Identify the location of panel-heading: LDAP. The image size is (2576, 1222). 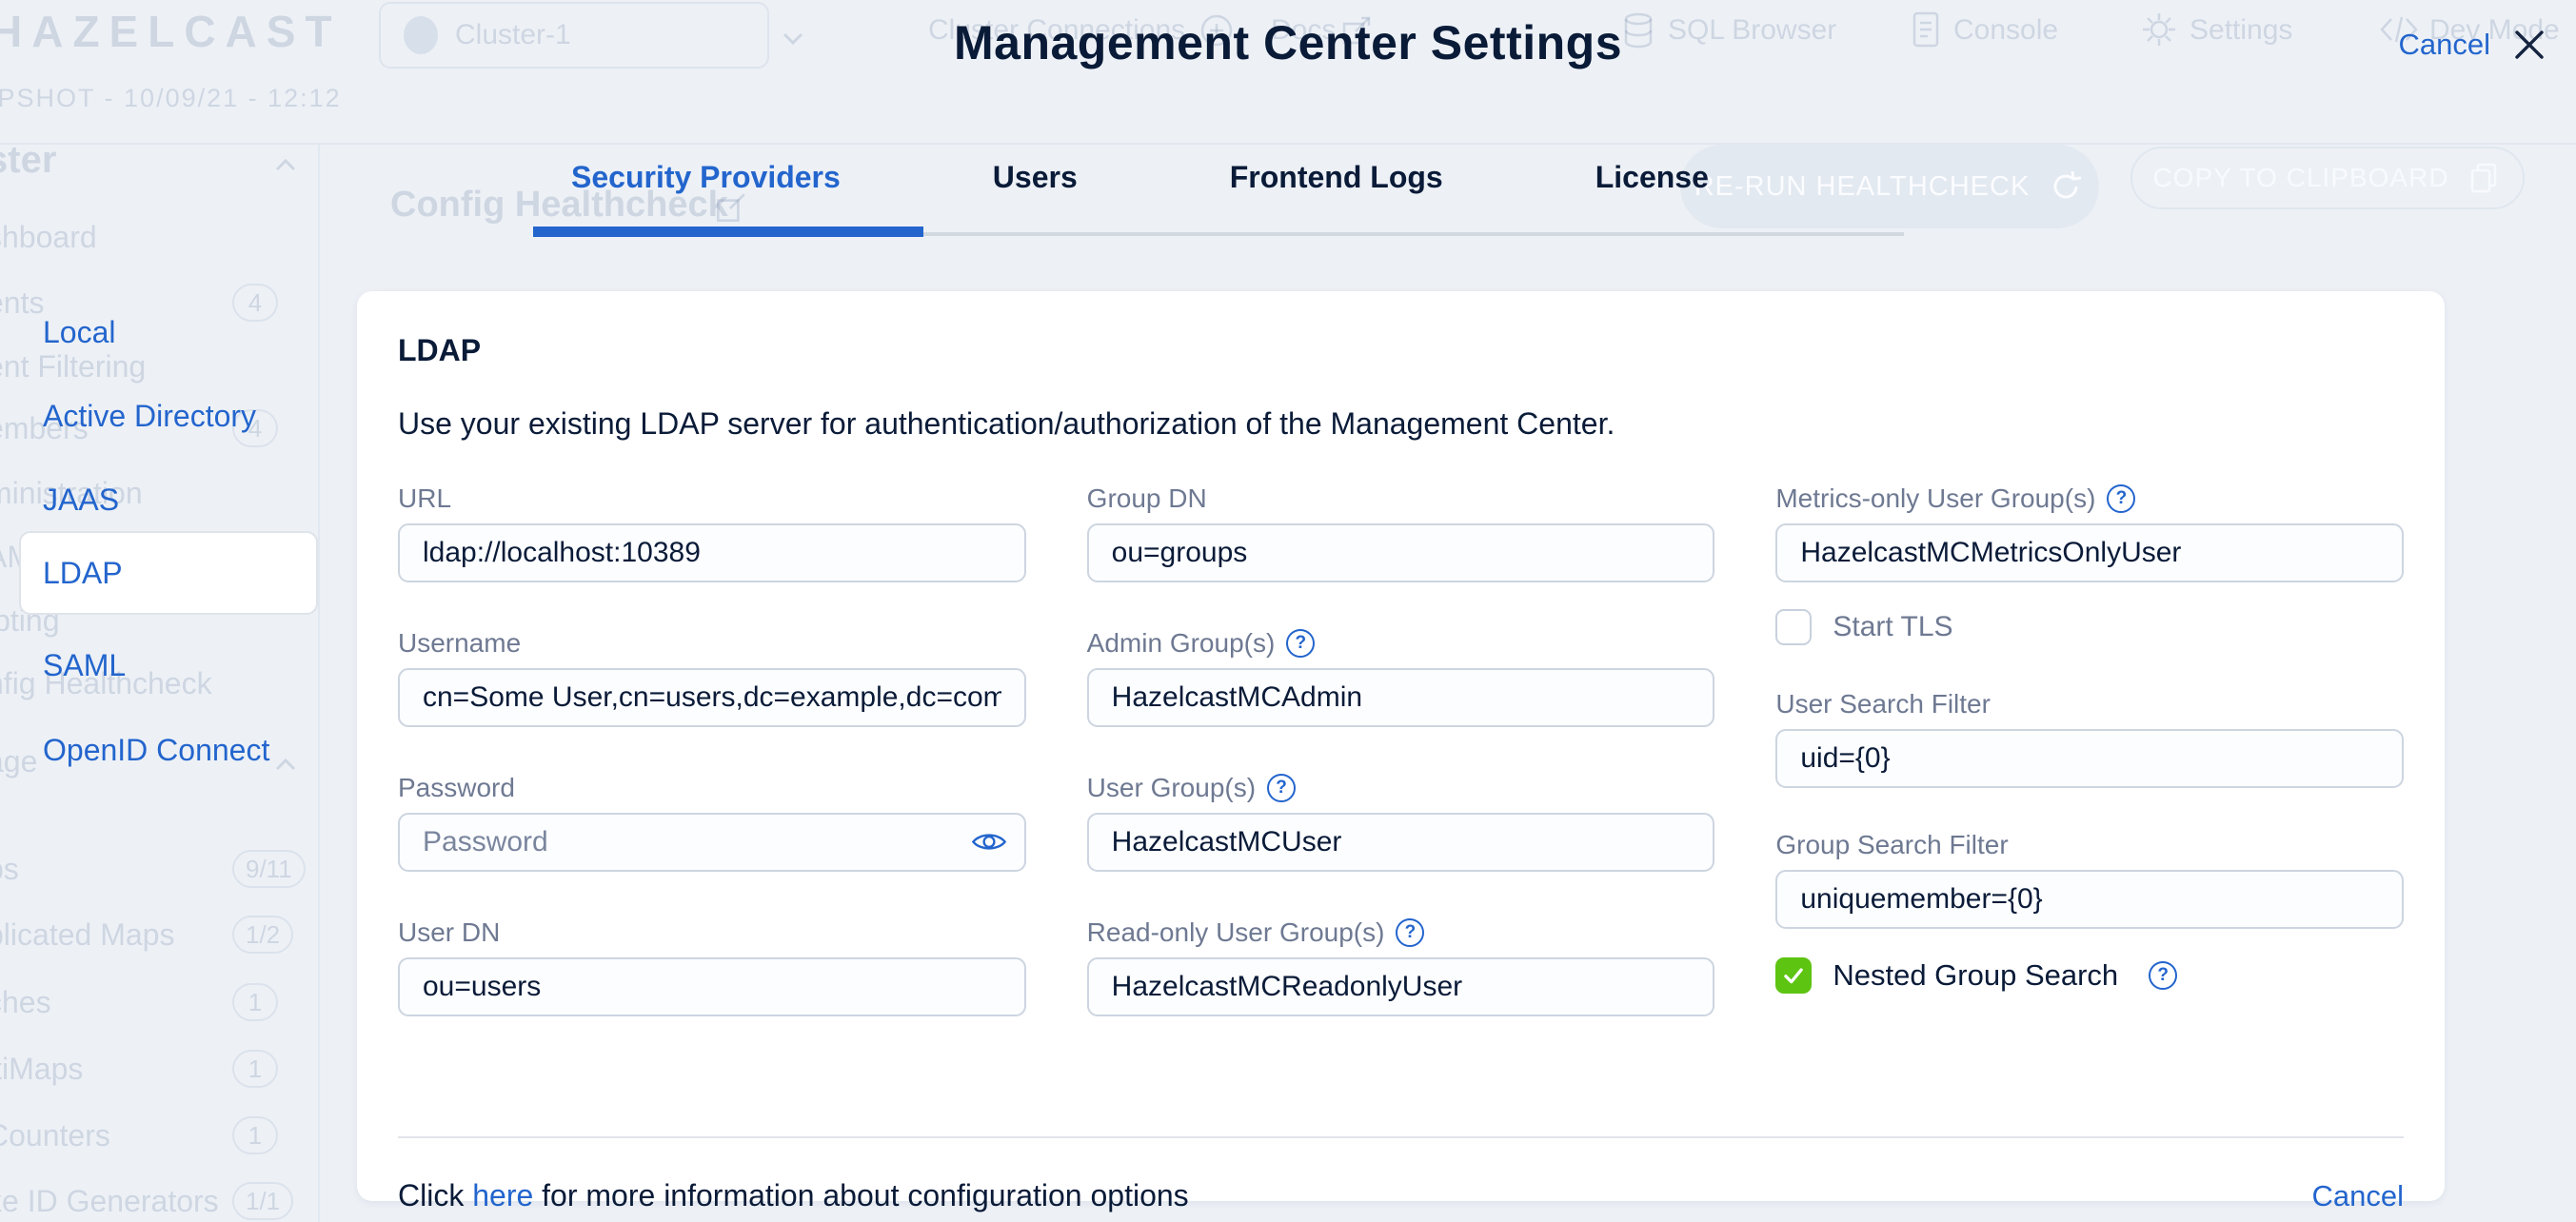
(440, 350).